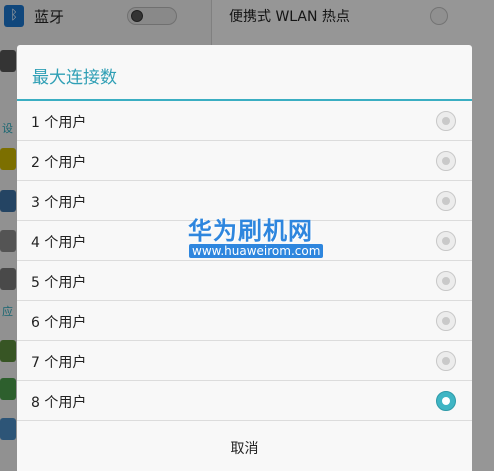  Describe the element at coordinates (59, 203) in the screenshot. I see `option-label: 3 个用户` at that location.